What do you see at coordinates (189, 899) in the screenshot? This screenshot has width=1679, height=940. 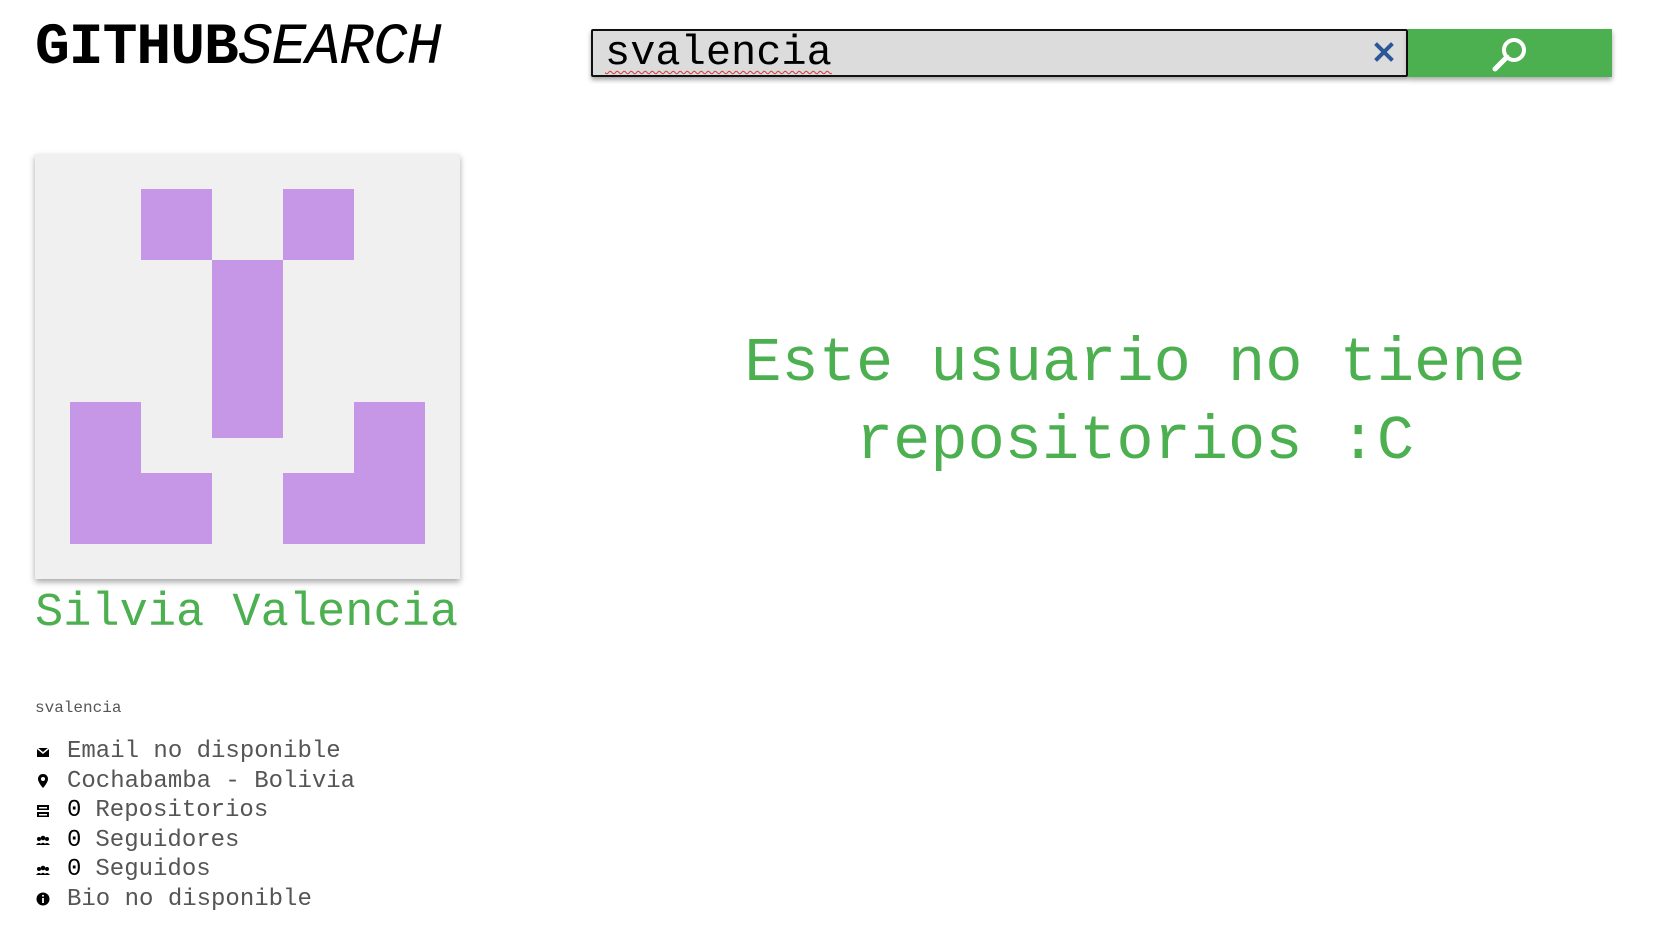 I see `detail-bio-text: Bio no disponible` at bounding box center [189, 899].